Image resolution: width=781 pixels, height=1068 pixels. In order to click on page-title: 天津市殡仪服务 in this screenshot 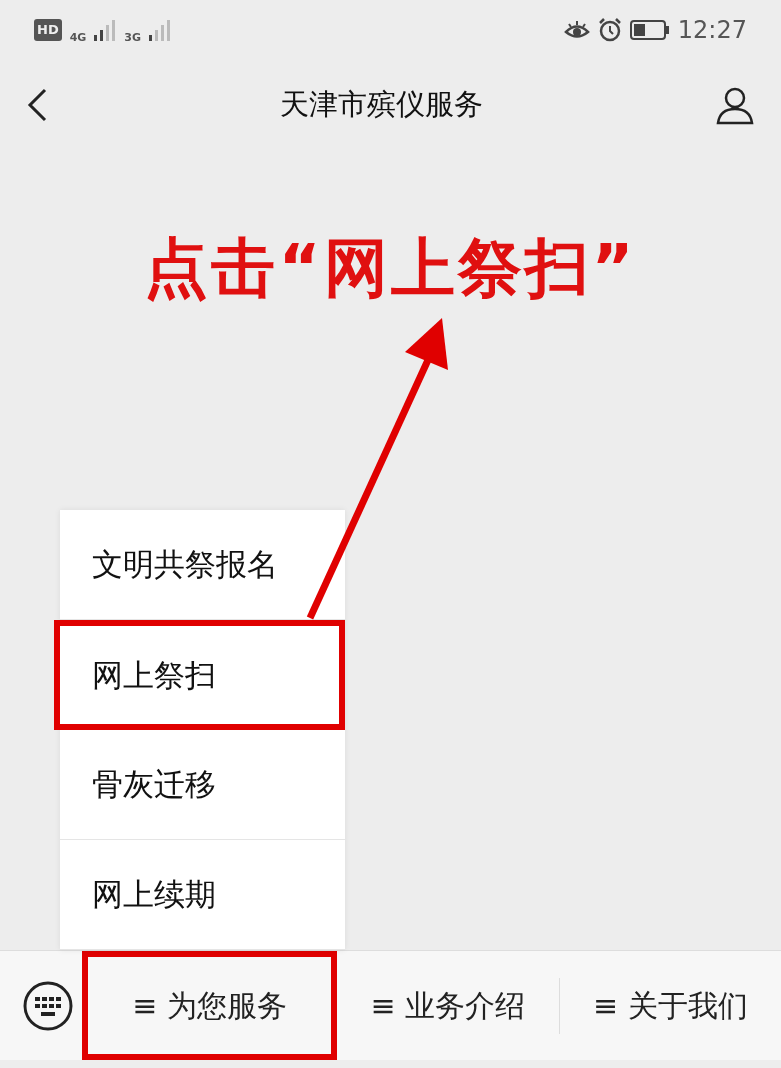, I will do `click(381, 105)`.